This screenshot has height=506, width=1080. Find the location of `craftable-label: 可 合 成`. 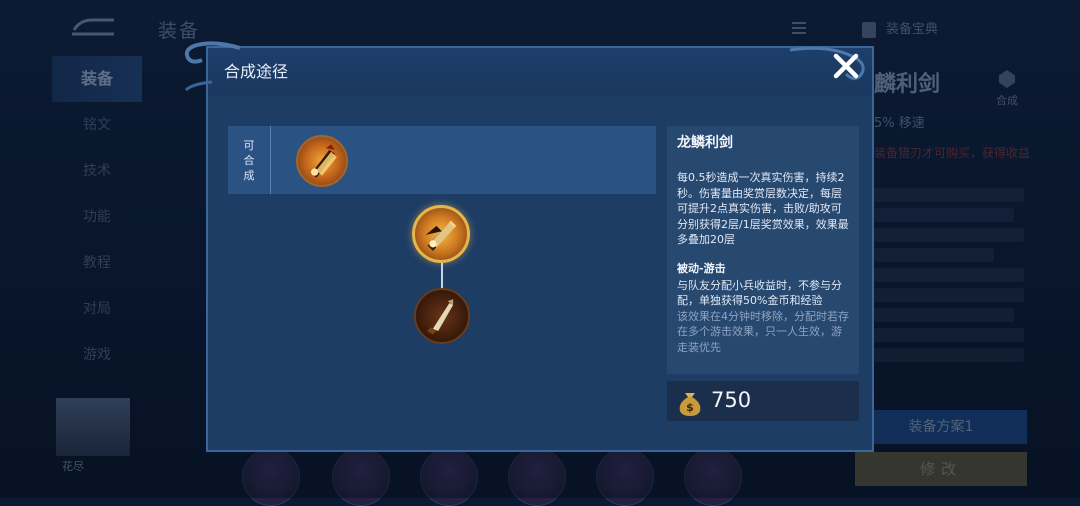

craftable-label: 可 合 成 is located at coordinates (249, 160).